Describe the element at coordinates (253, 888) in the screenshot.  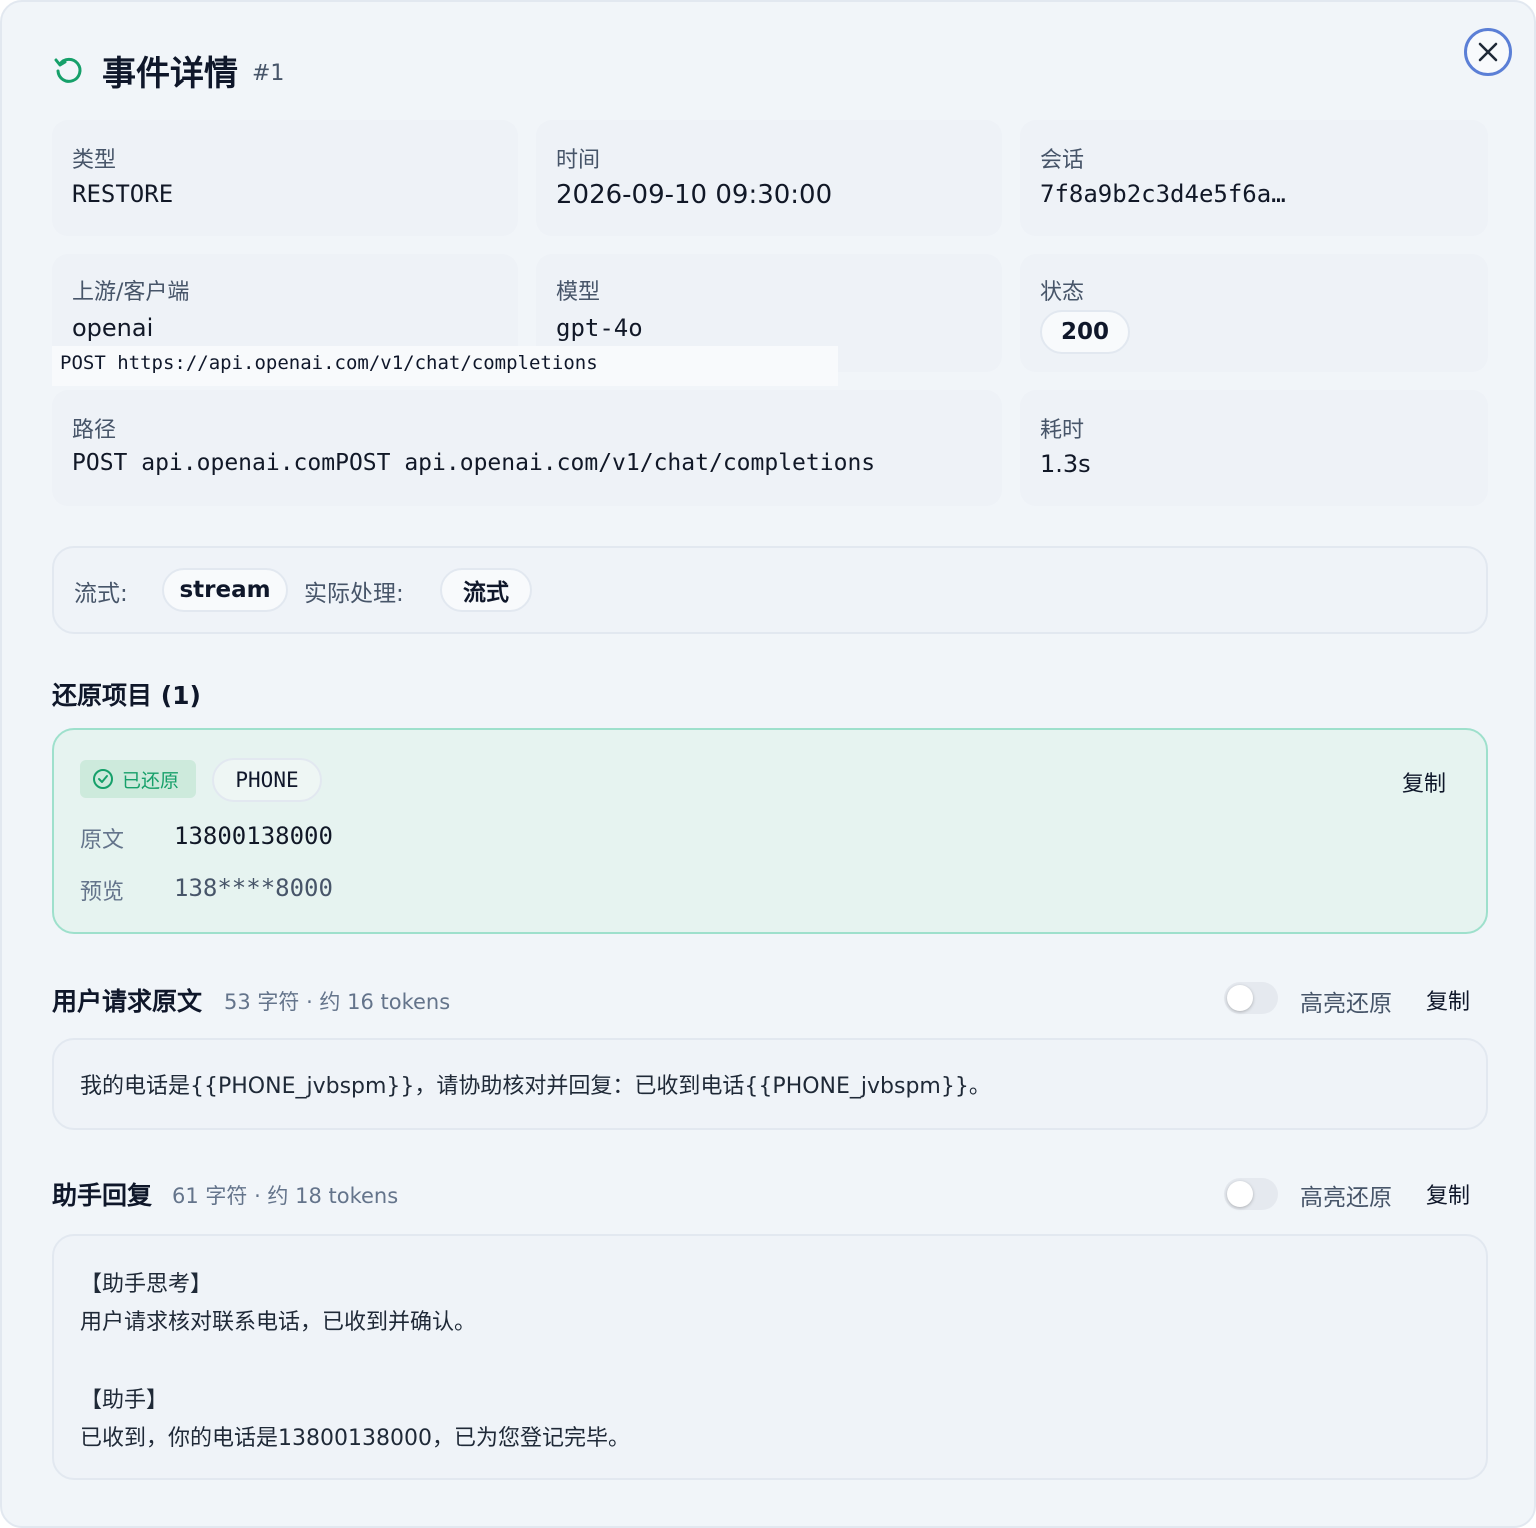
I see `preview-value: 138****8000` at that location.